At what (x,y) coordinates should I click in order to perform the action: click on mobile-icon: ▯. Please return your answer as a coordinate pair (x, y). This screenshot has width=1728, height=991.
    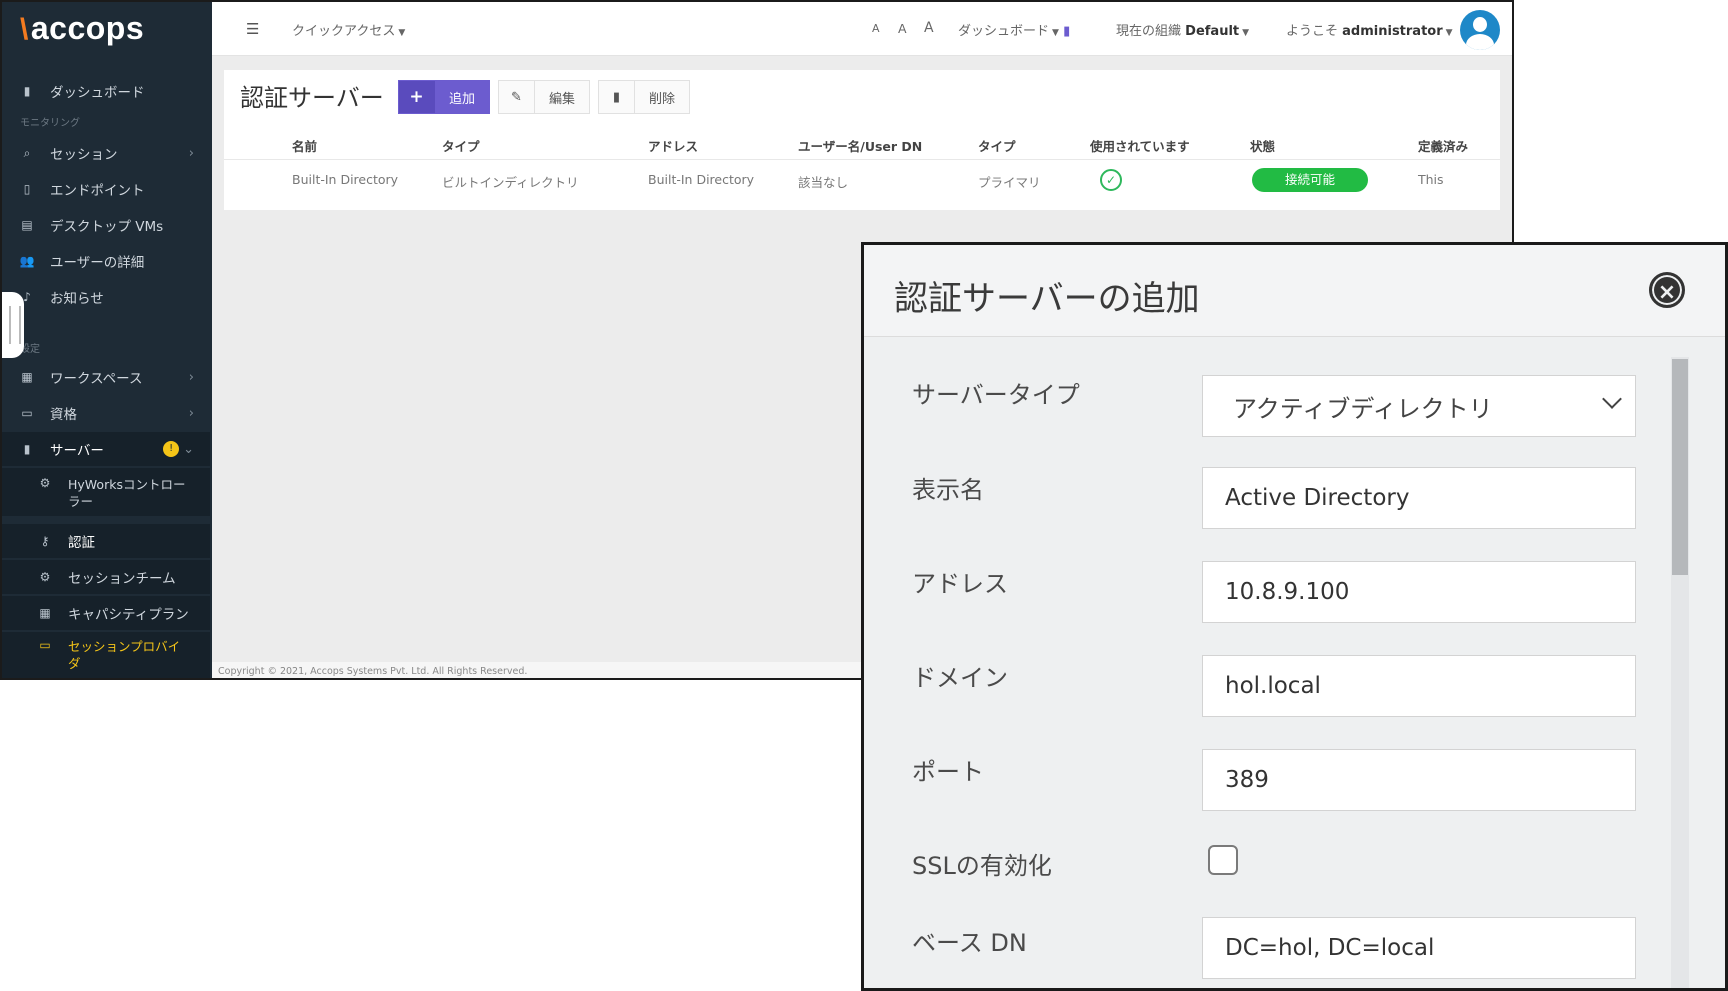
    Looking at the image, I should click on (27, 189).